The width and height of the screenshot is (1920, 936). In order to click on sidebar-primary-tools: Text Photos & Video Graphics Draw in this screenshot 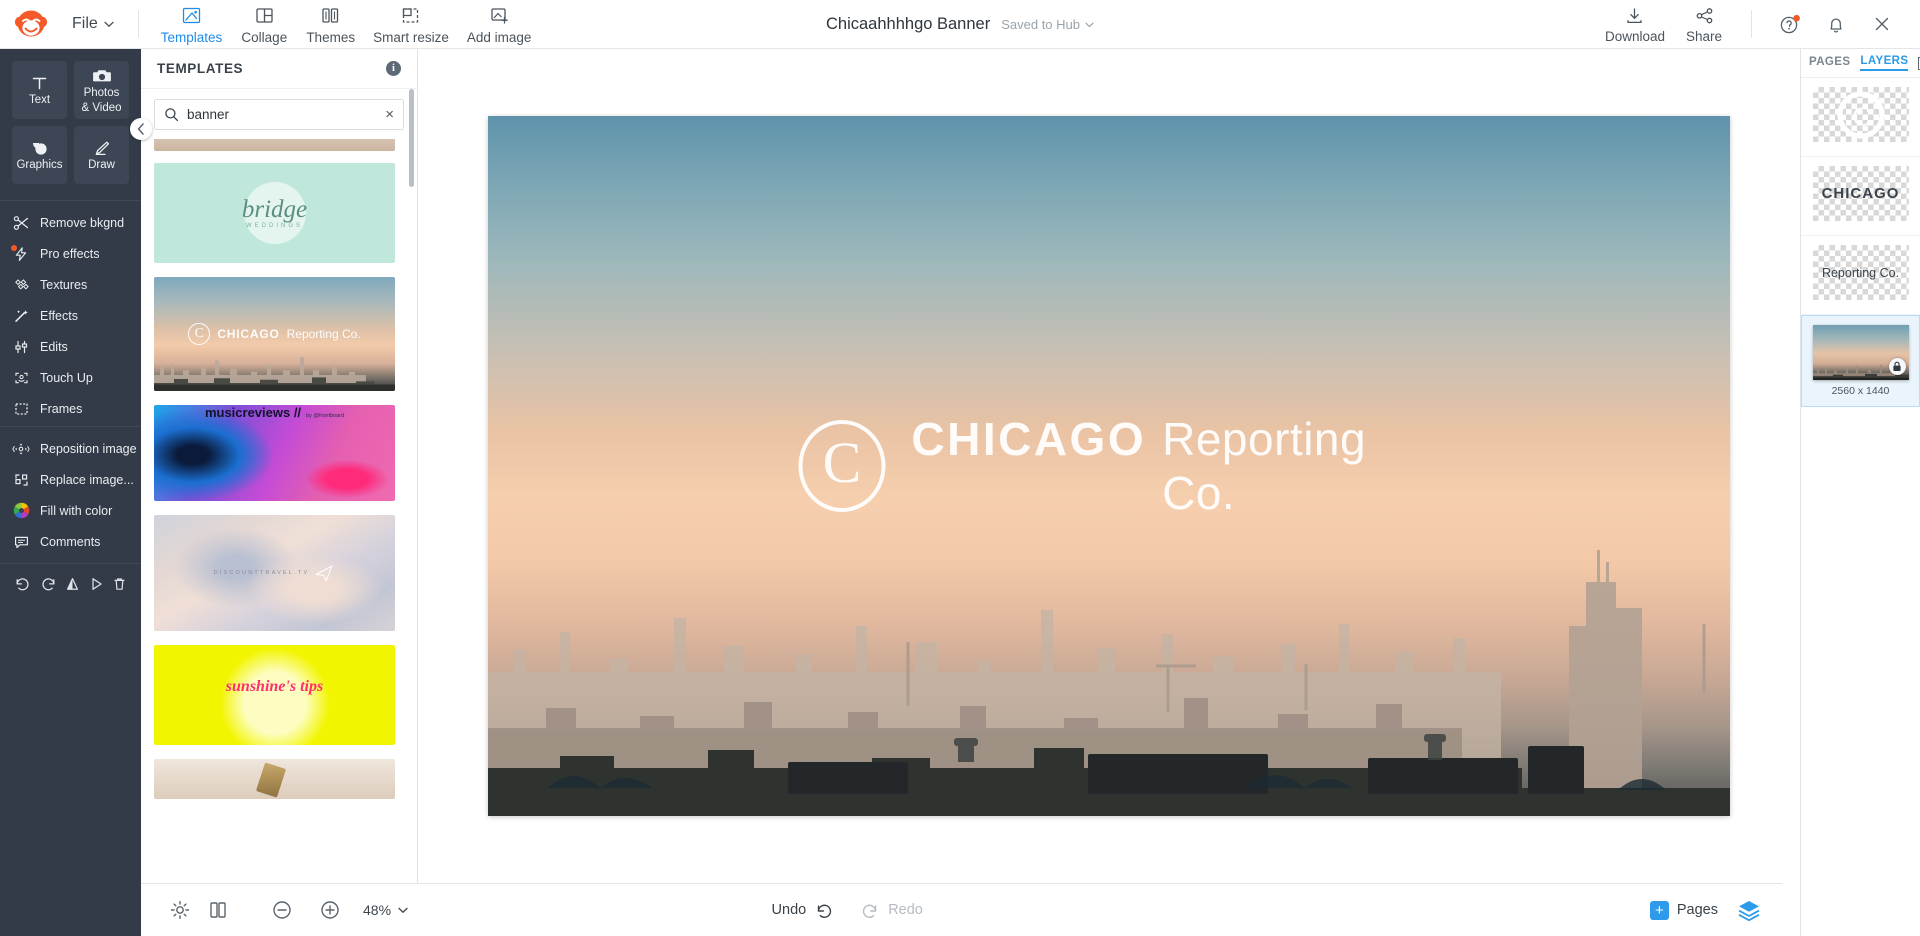, I will do `click(70, 123)`.